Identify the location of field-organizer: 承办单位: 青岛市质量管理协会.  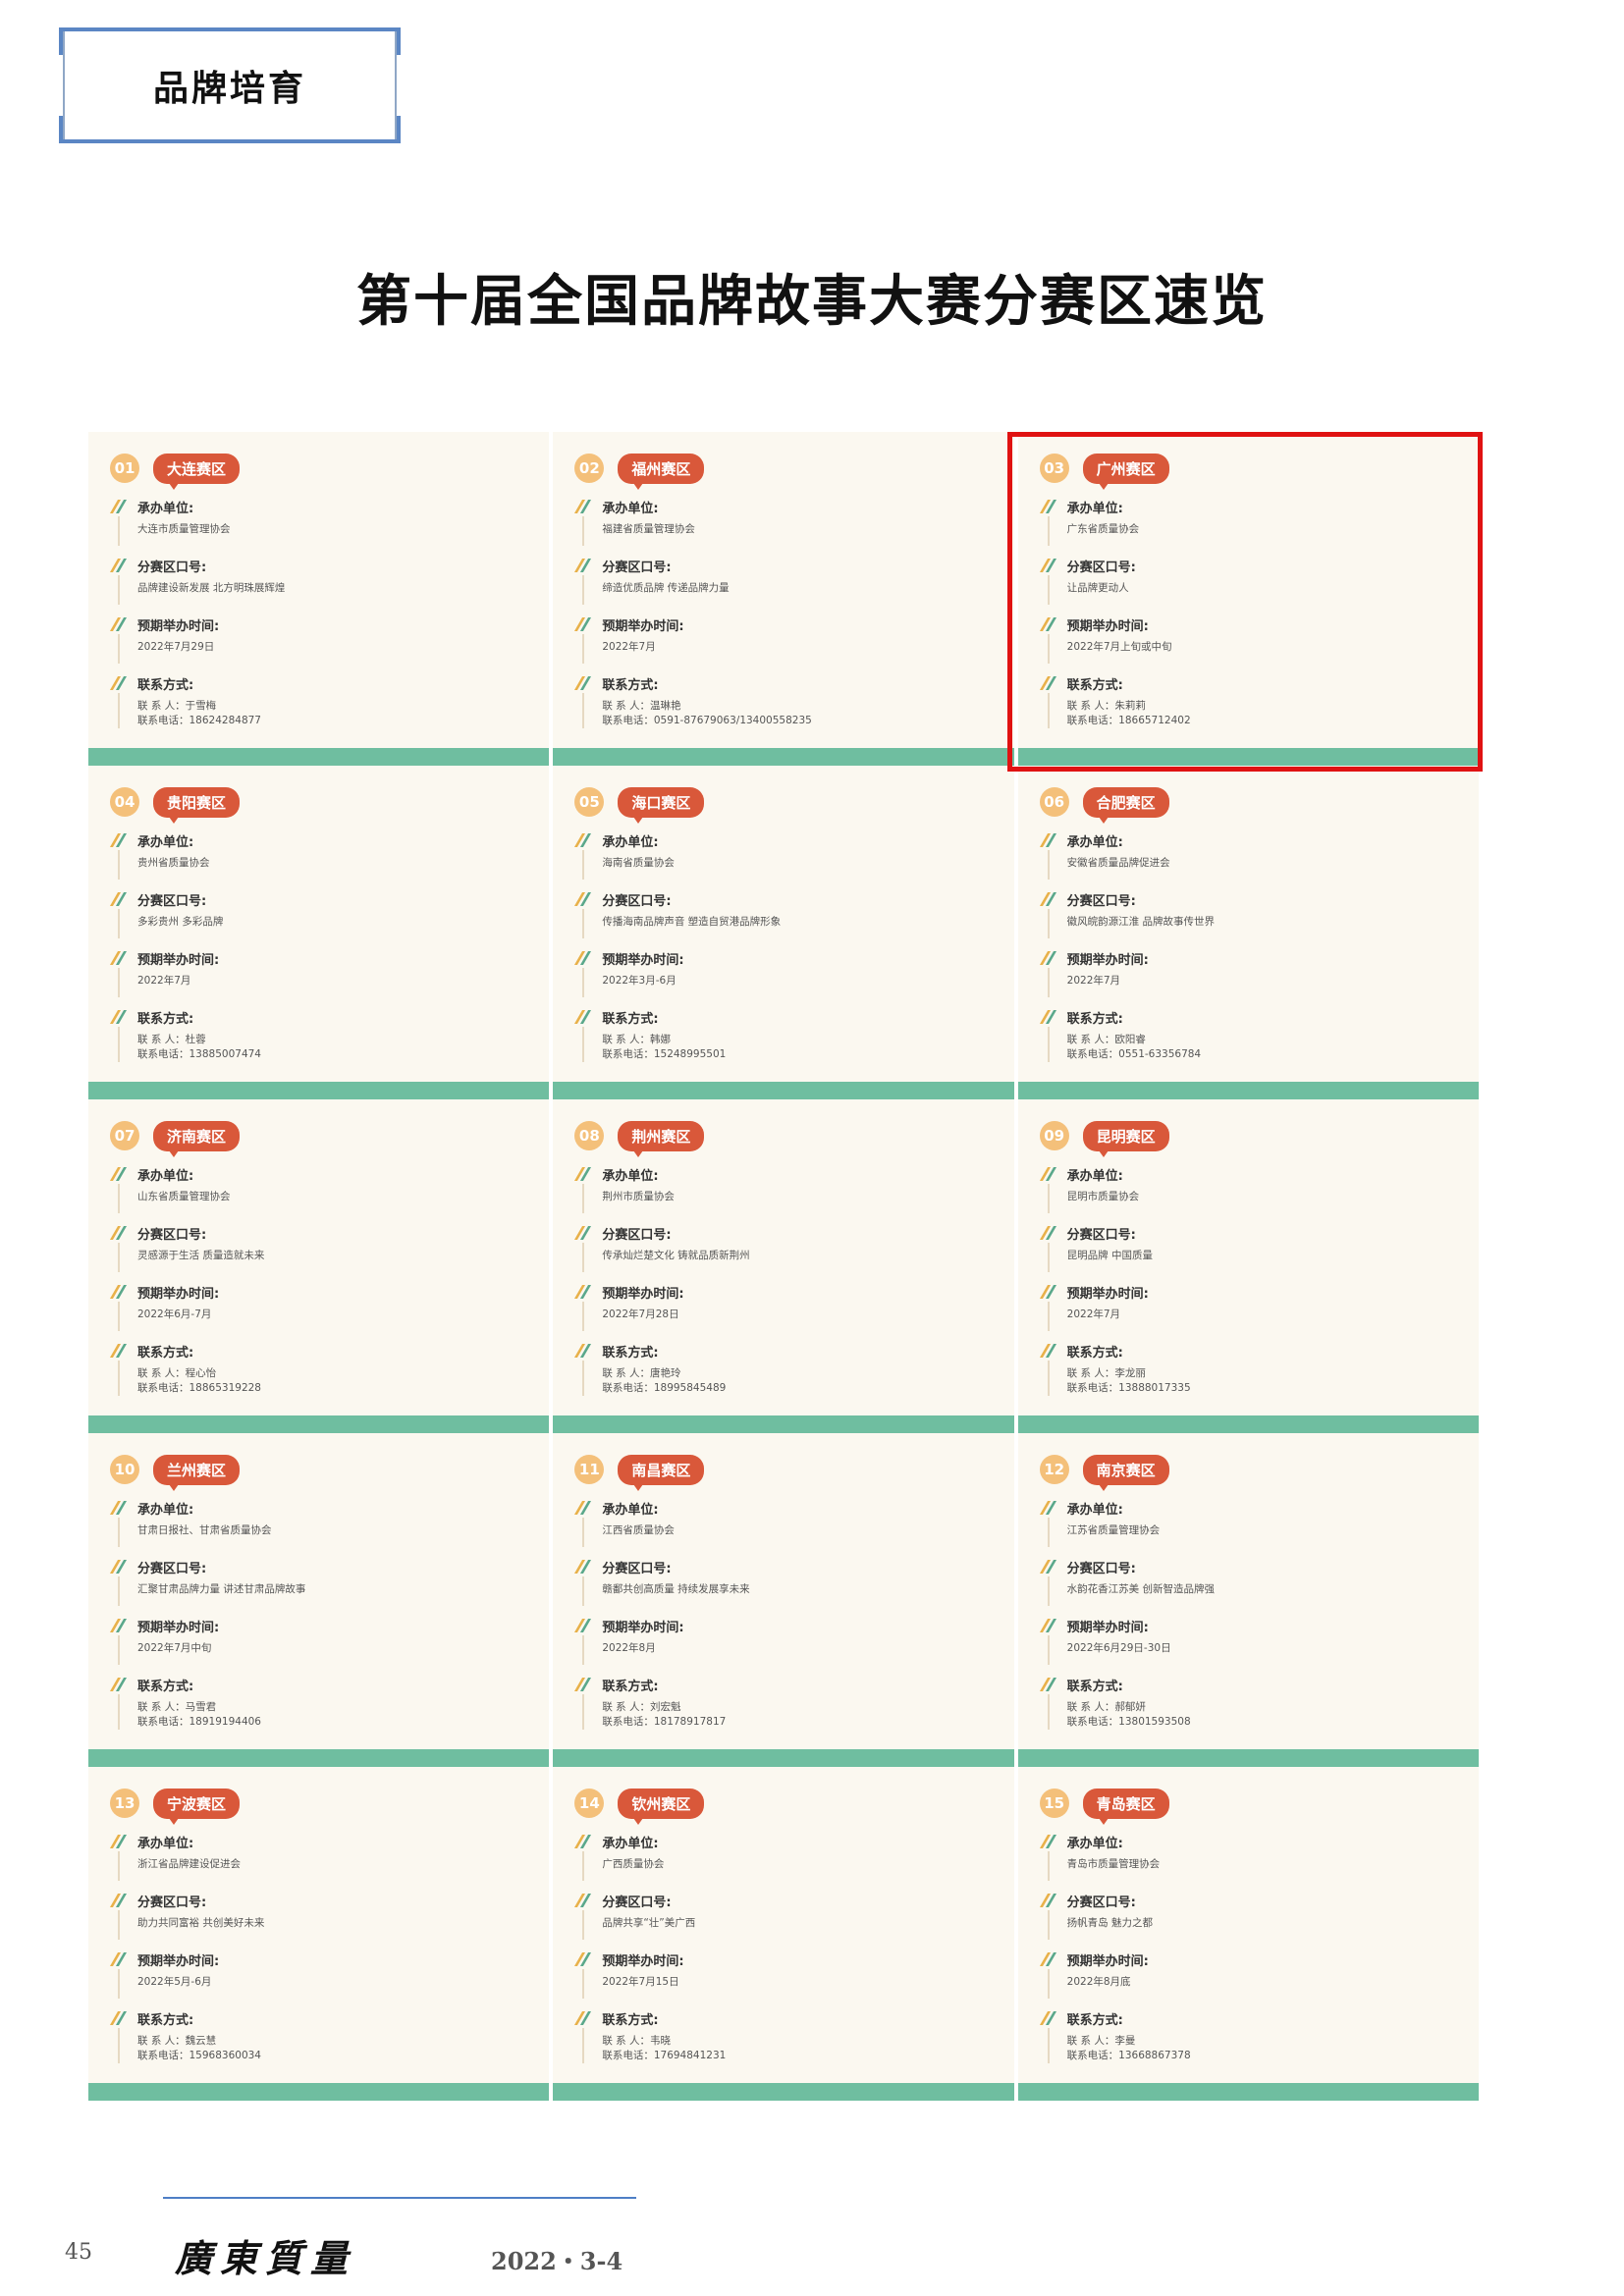
(1249, 1857).